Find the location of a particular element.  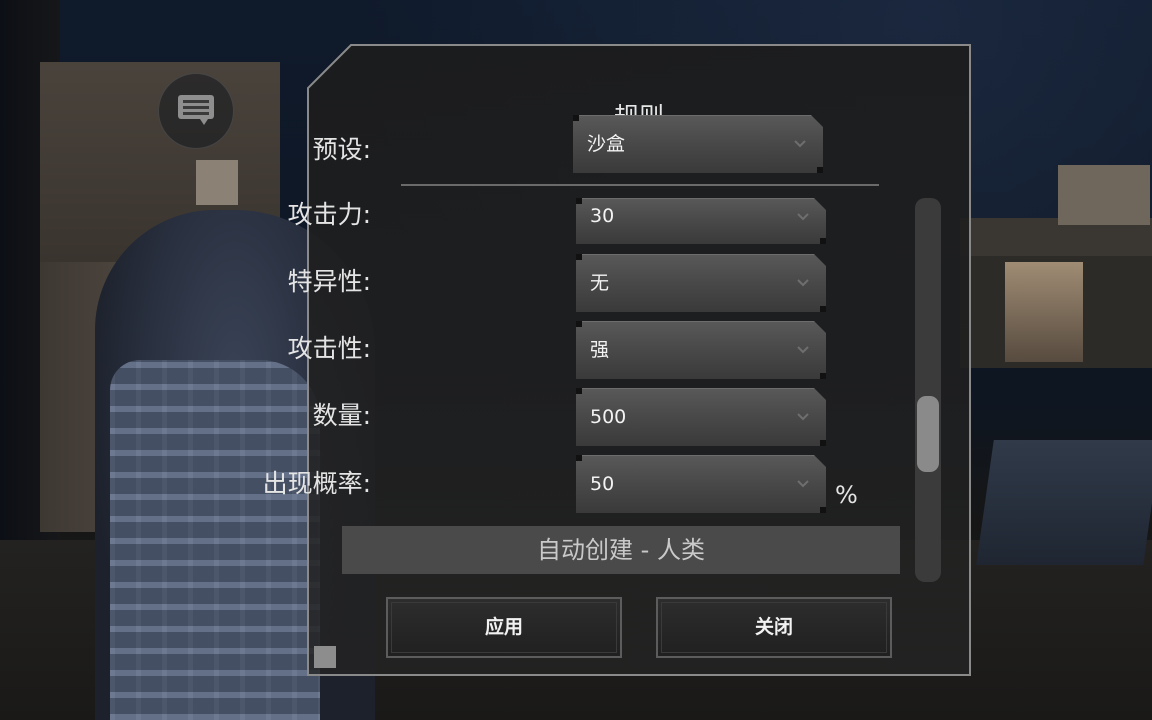

specificity-label: 特异性: is located at coordinates (329, 281).